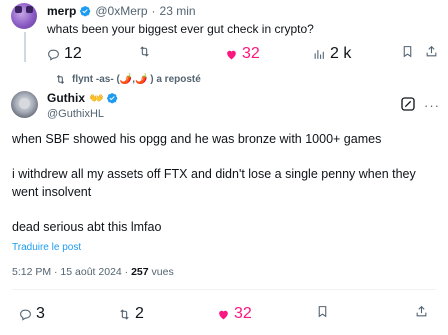 The width and height of the screenshot is (448, 335). What do you see at coordinates (24, 16) in the screenshot?
I see `merp-avatar` at bounding box center [24, 16].